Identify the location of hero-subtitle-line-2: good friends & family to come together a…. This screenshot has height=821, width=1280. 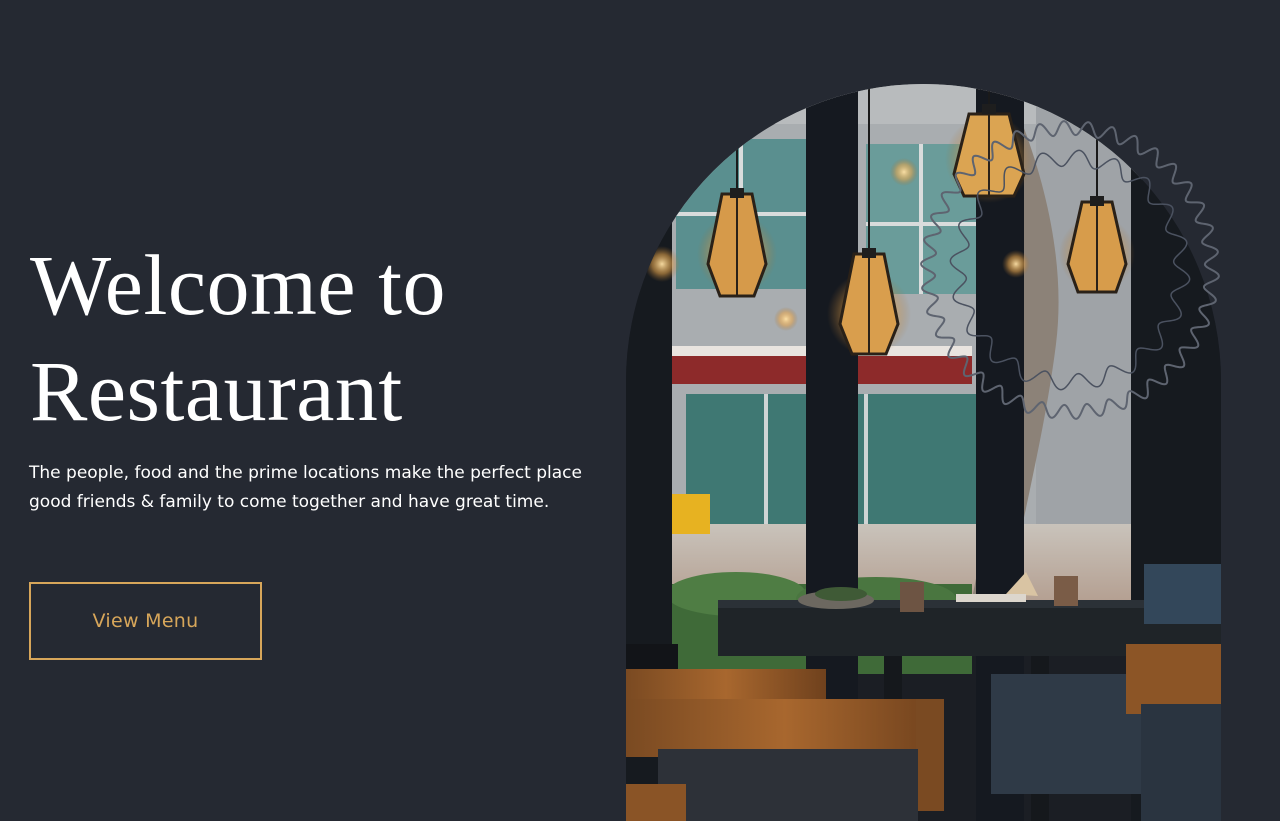
(289, 502).